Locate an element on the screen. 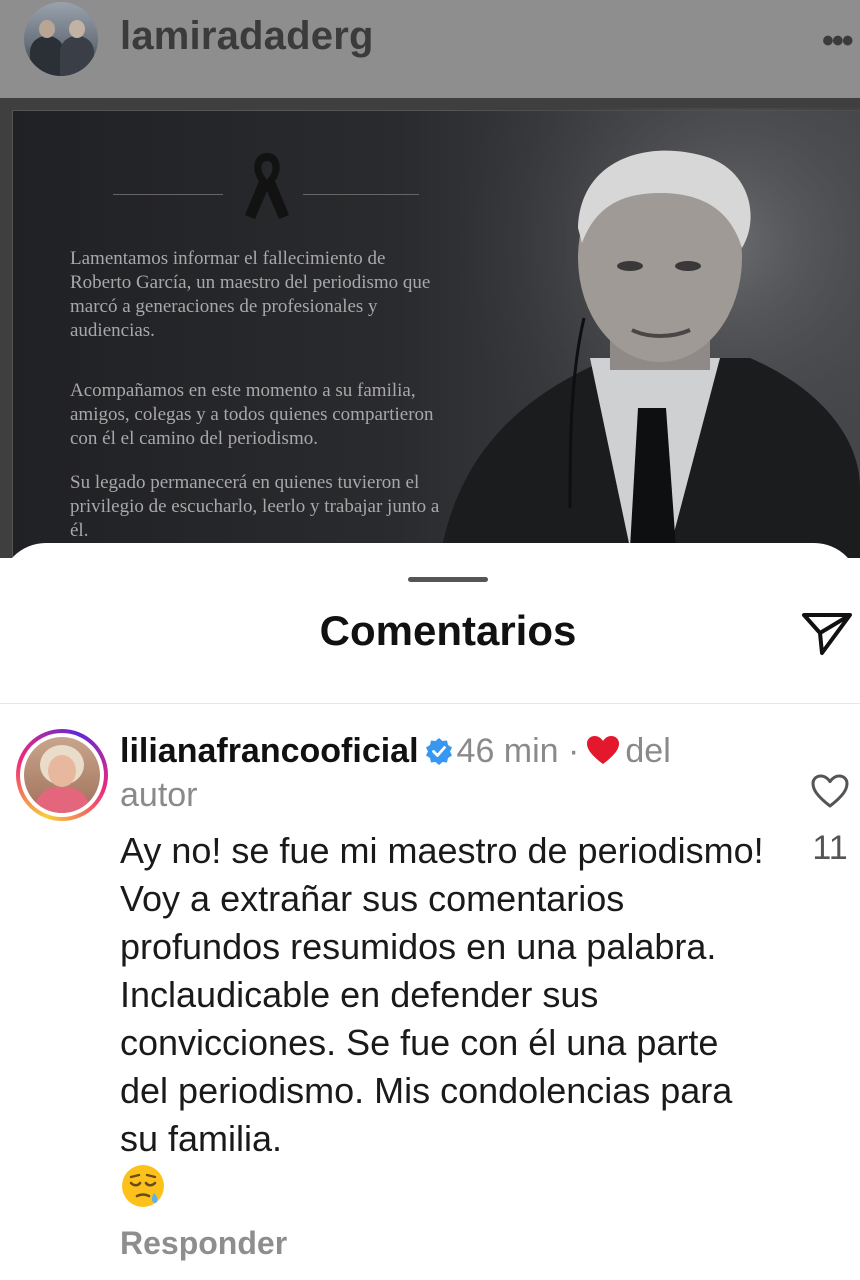 The width and height of the screenshot is (860, 1280). verified-badge-icon is located at coordinates (438, 751).